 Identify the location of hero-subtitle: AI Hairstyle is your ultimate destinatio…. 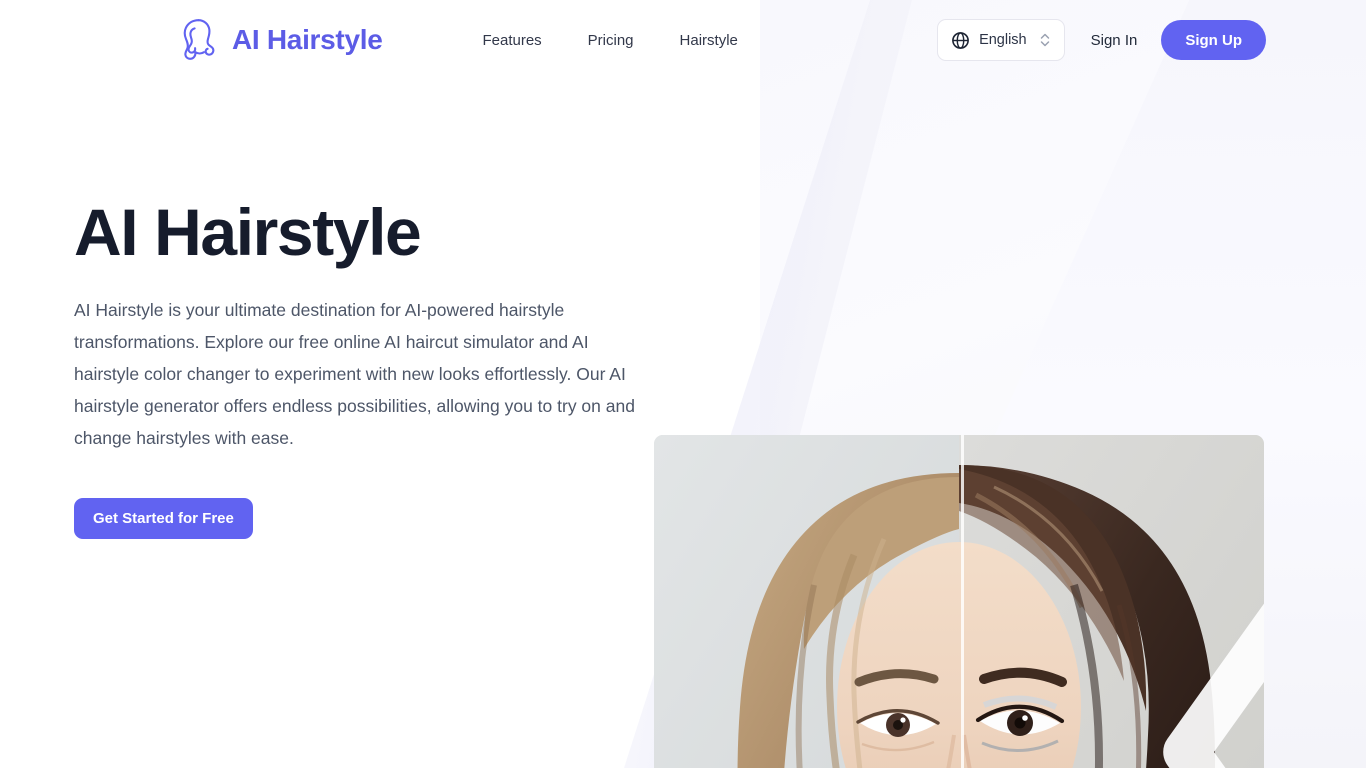
(354, 373).